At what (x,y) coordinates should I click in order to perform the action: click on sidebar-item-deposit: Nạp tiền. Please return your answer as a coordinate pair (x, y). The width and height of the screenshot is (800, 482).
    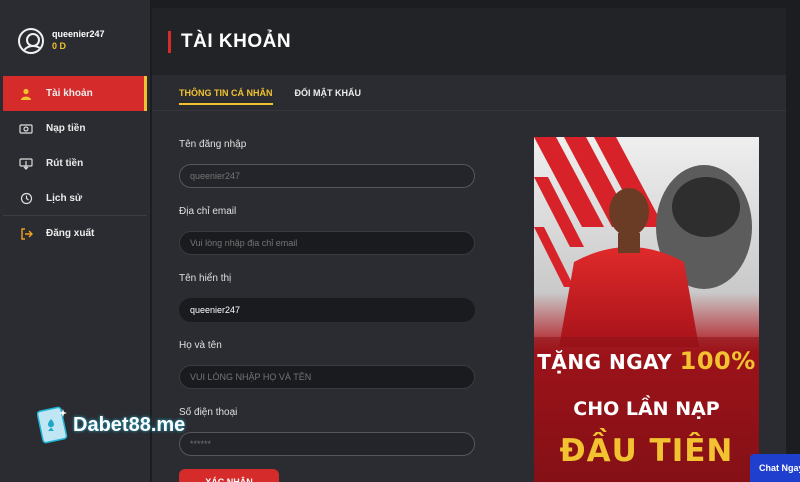
    Looking at the image, I should click on (75, 128).